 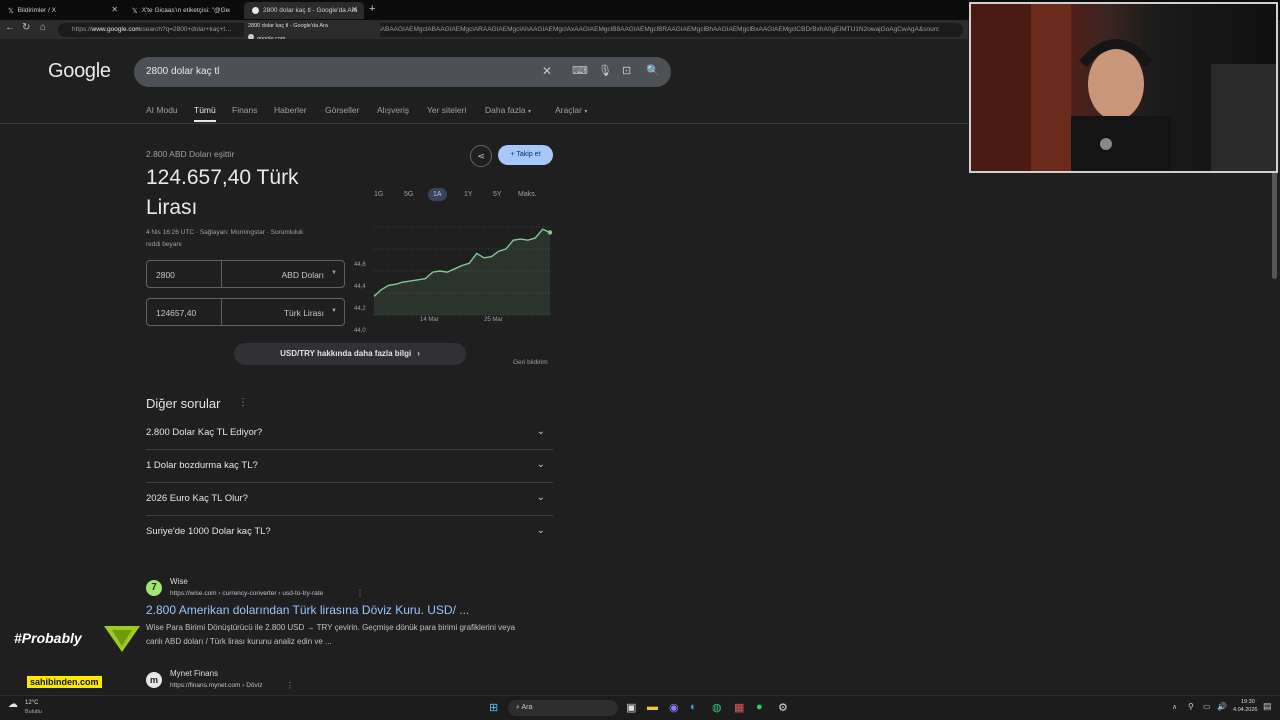 What do you see at coordinates (10, 27) in the screenshot?
I see `back-icon: ←` at bounding box center [10, 27].